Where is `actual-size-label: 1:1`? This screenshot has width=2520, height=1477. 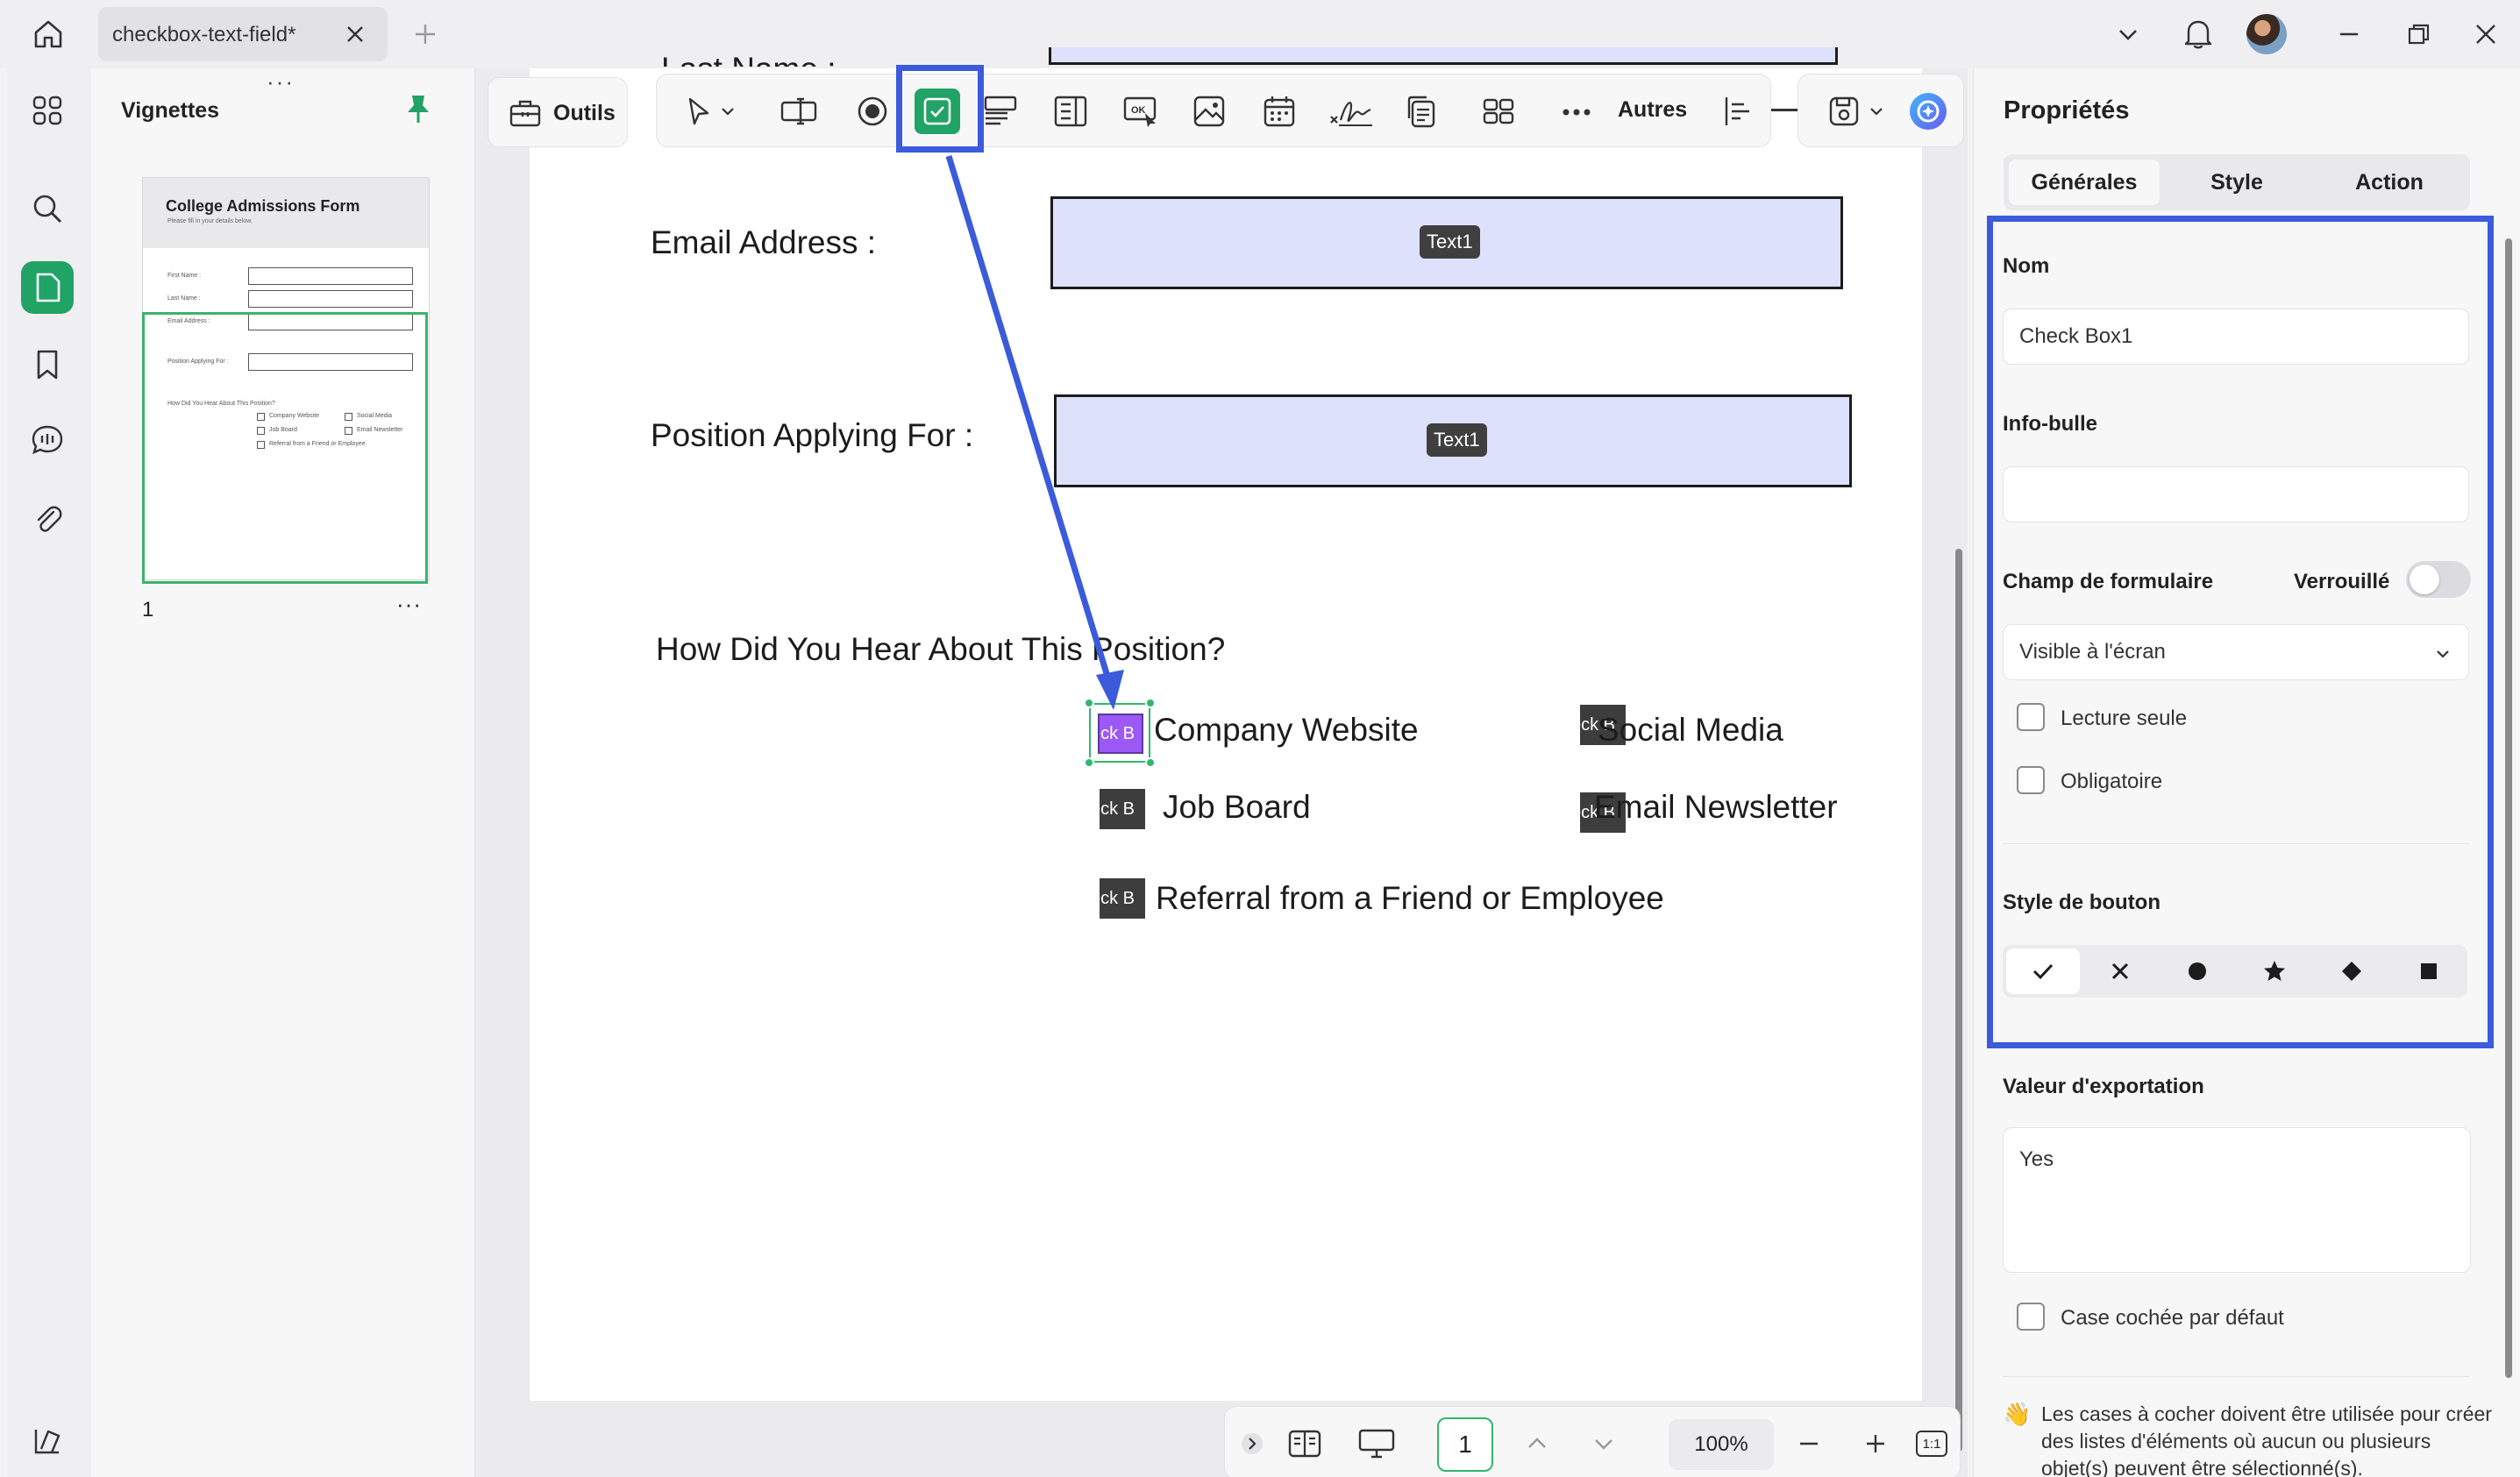
actual-size-label: 1:1 is located at coordinates (1931, 1444).